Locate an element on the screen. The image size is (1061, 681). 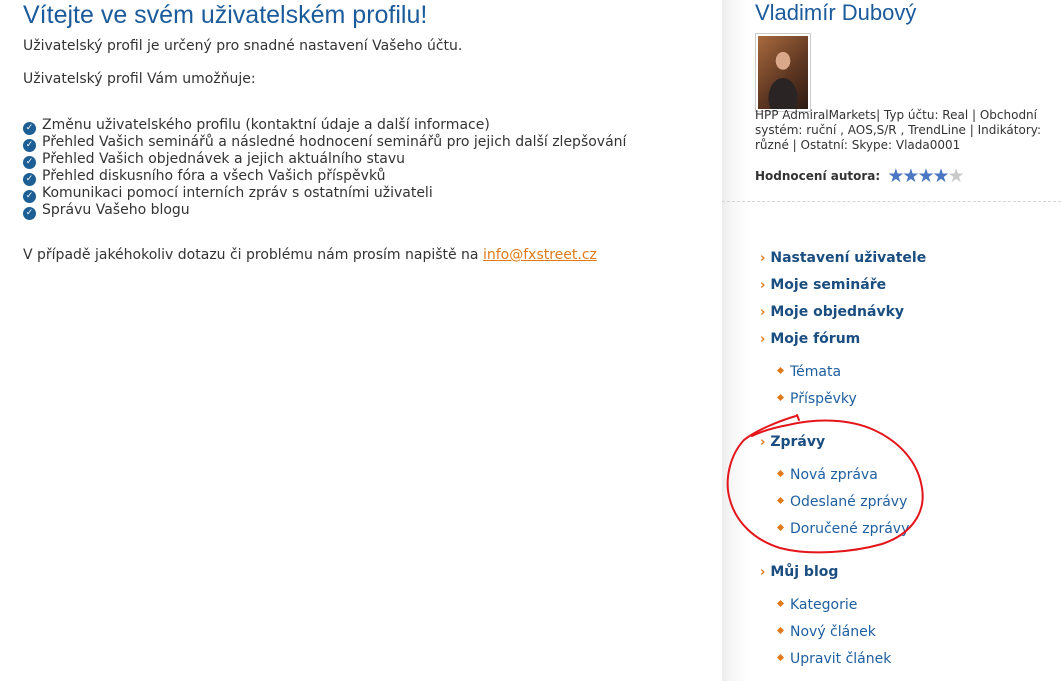
features-heading: Uživatelský profil Vám umožňuje: is located at coordinates (139, 79).